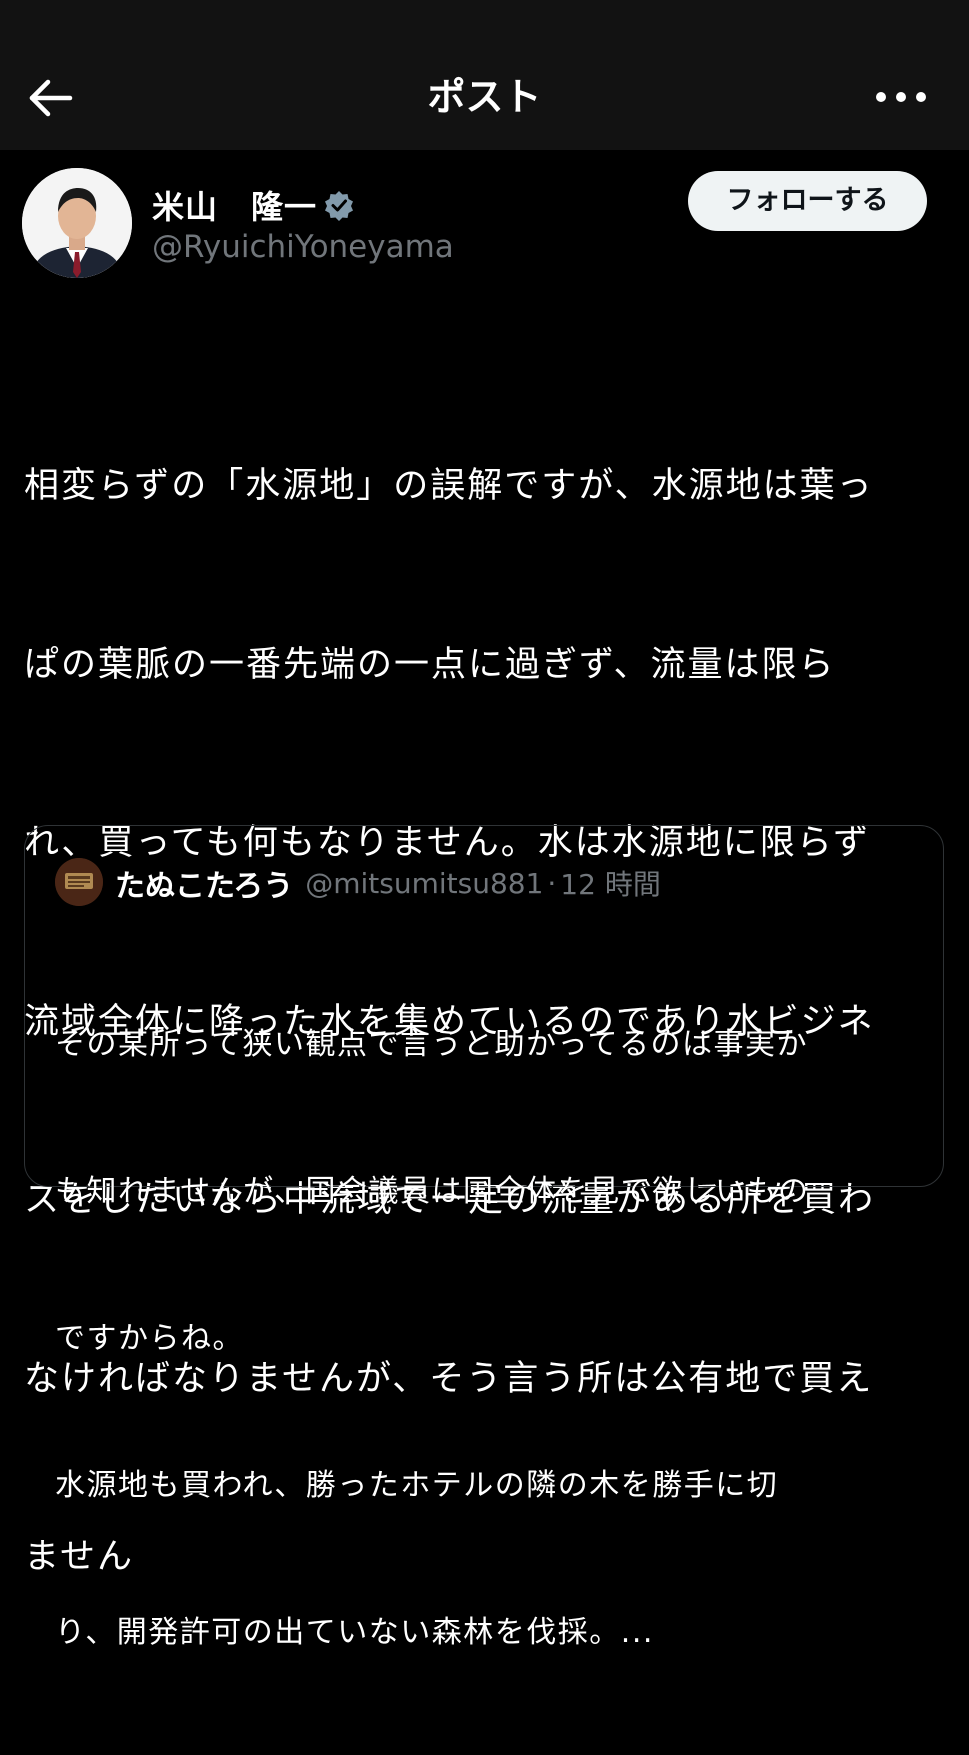 This screenshot has height=1755, width=969. I want to click on quoted-author-handle: @mitsumitsu881, so click(424, 883).